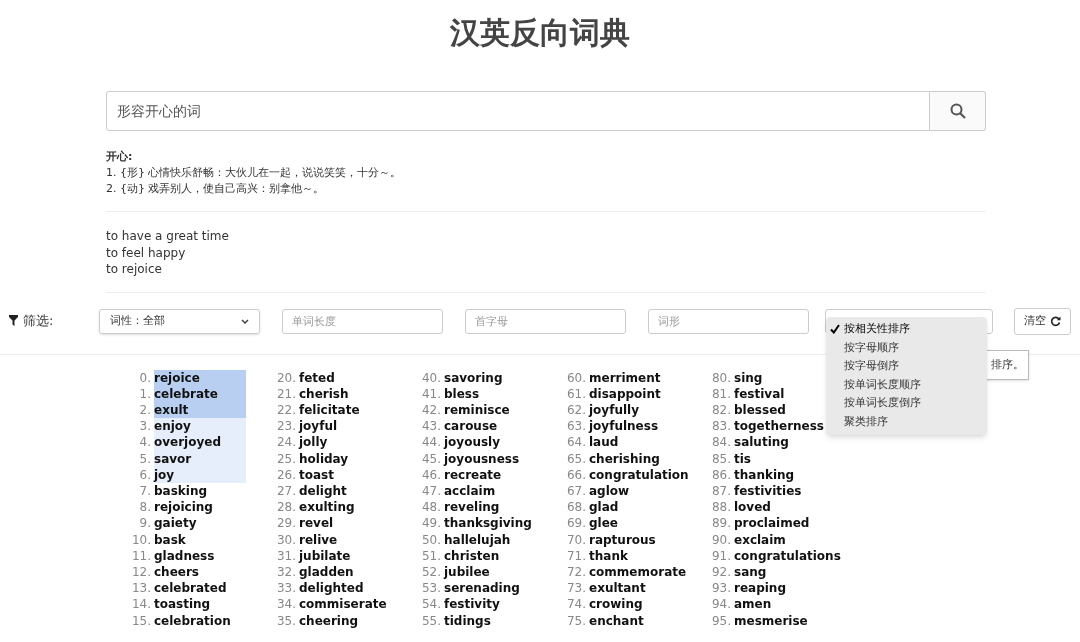 Image resolution: width=1080 pixels, height=642 pixels. I want to click on result-number: 43., so click(431, 426).